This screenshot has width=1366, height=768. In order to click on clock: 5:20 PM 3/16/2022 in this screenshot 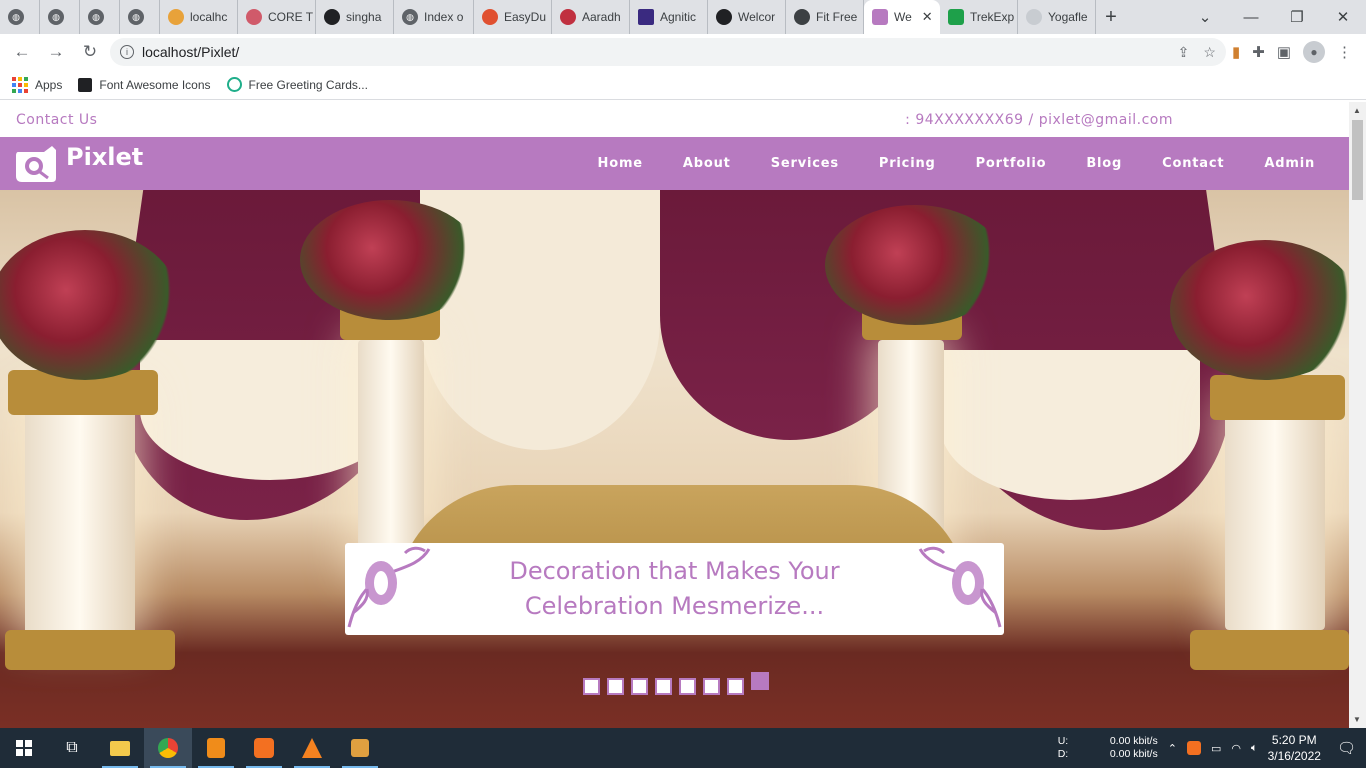, I will do `click(1294, 748)`.